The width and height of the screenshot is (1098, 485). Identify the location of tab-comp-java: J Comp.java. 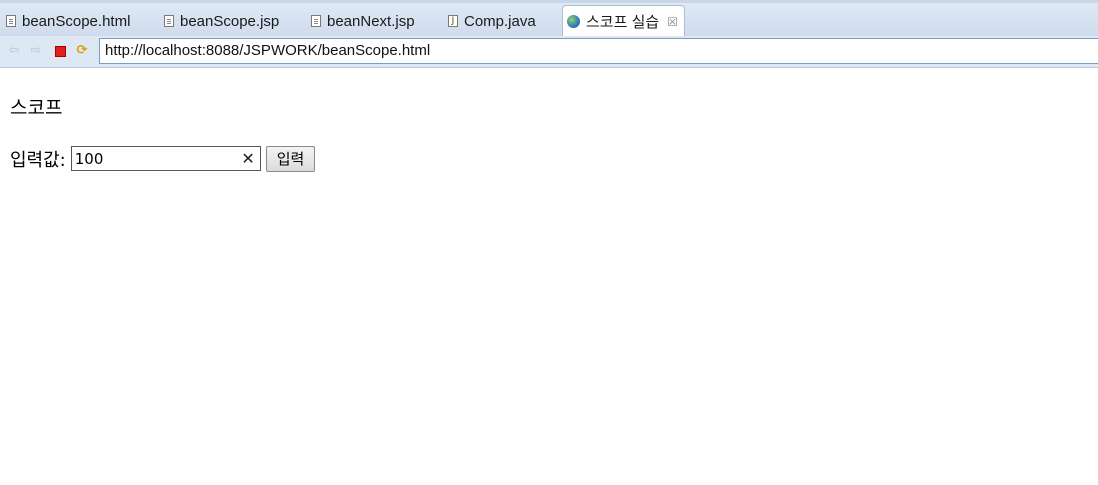
(492, 21).